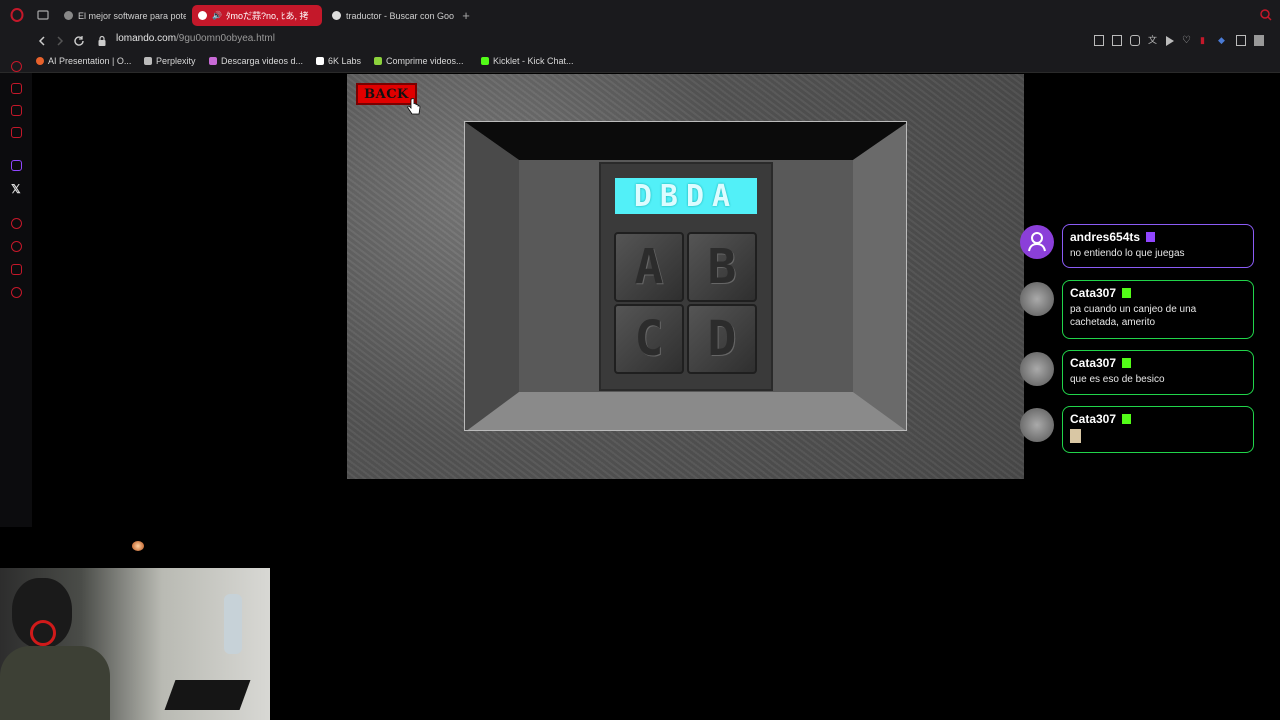  What do you see at coordinates (176, 61) in the screenshot?
I see `bookmark-label: Perplexity` at bounding box center [176, 61].